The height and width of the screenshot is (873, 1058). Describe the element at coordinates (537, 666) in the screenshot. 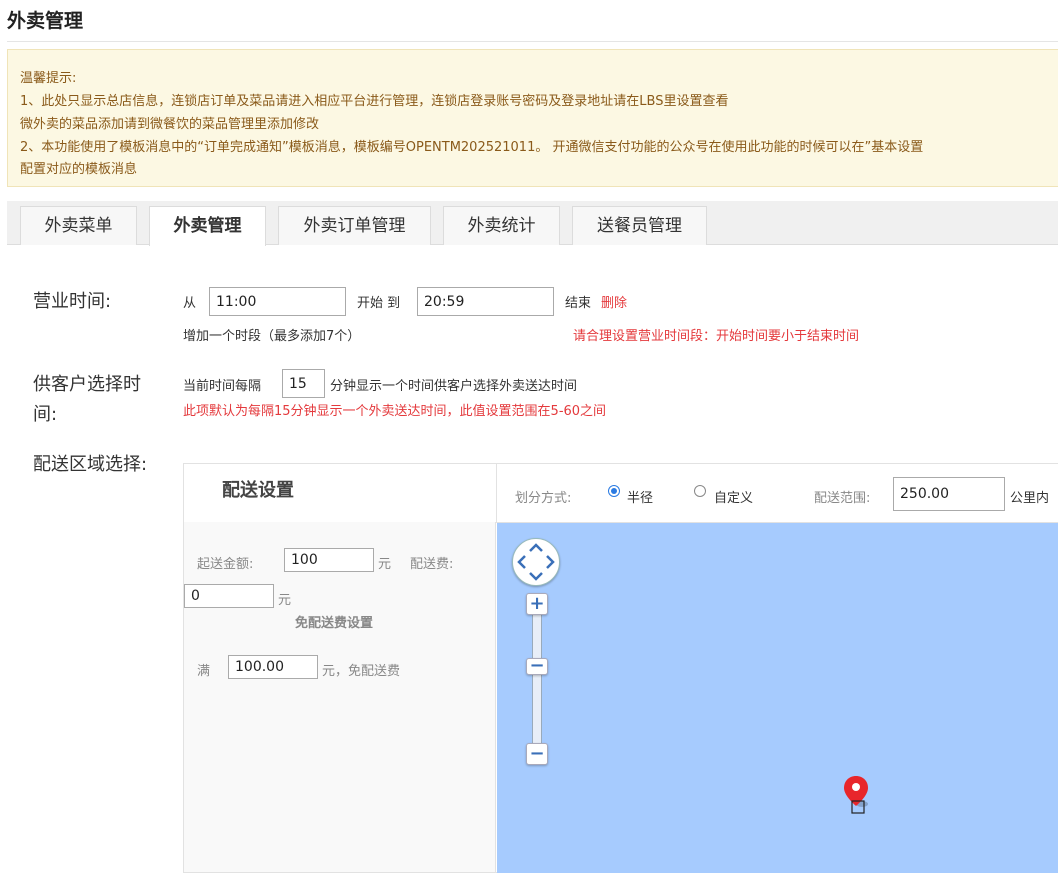

I see `map-zoom-handle: −` at that location.